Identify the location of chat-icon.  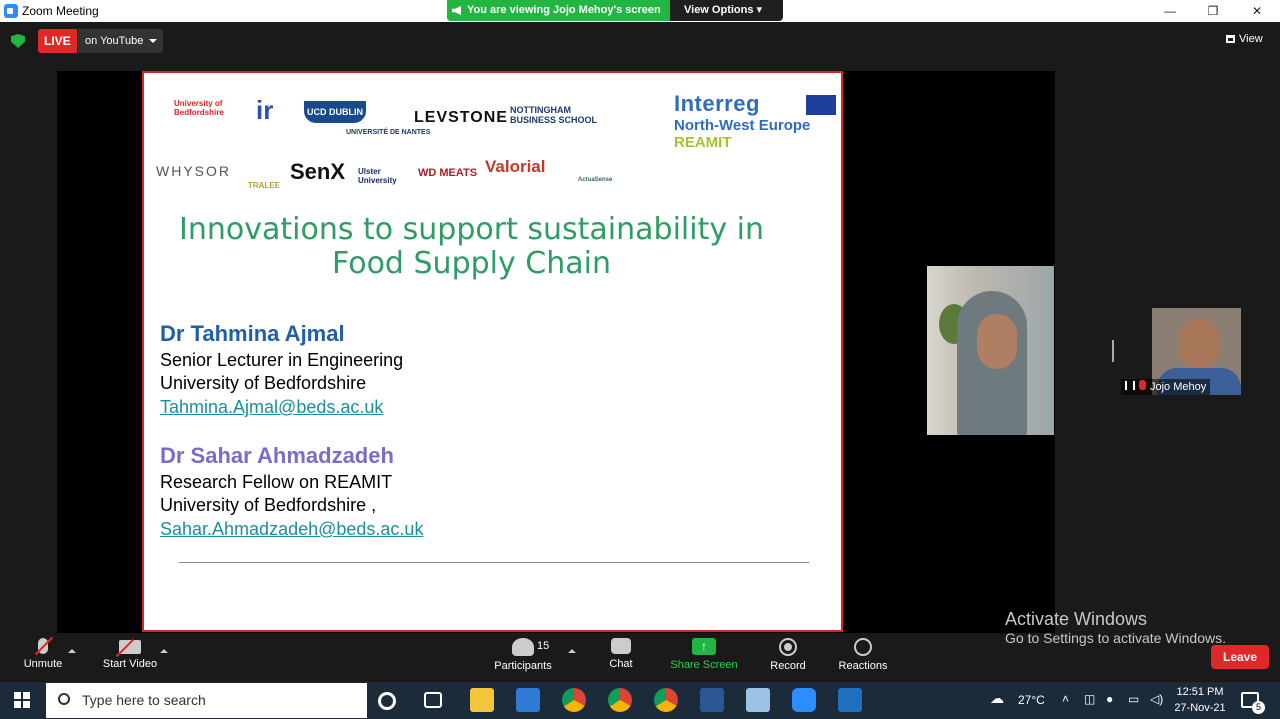
(621, 646).